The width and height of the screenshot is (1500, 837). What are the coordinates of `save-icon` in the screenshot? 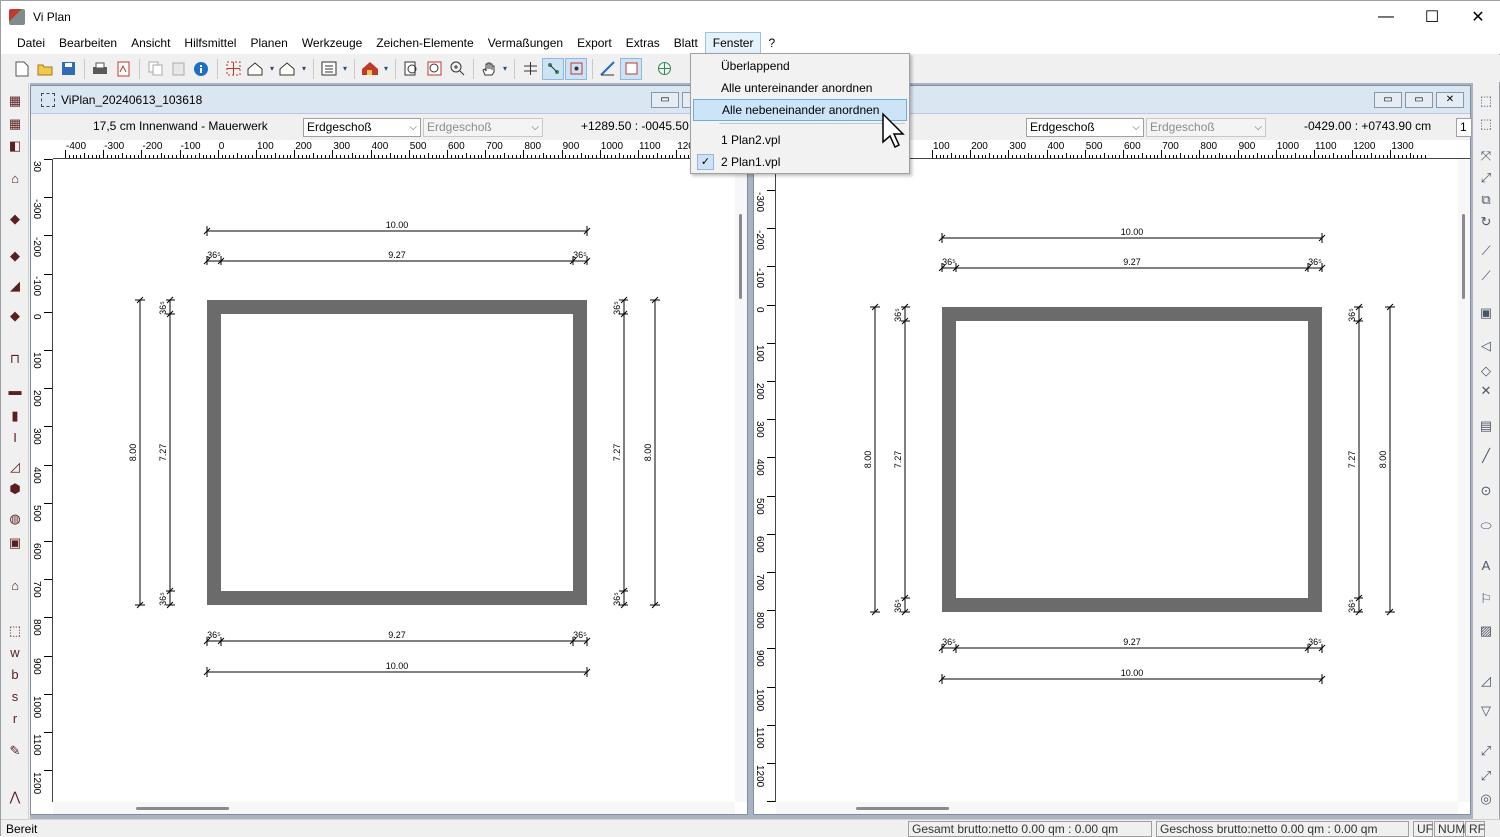 It's located at (68, 69).